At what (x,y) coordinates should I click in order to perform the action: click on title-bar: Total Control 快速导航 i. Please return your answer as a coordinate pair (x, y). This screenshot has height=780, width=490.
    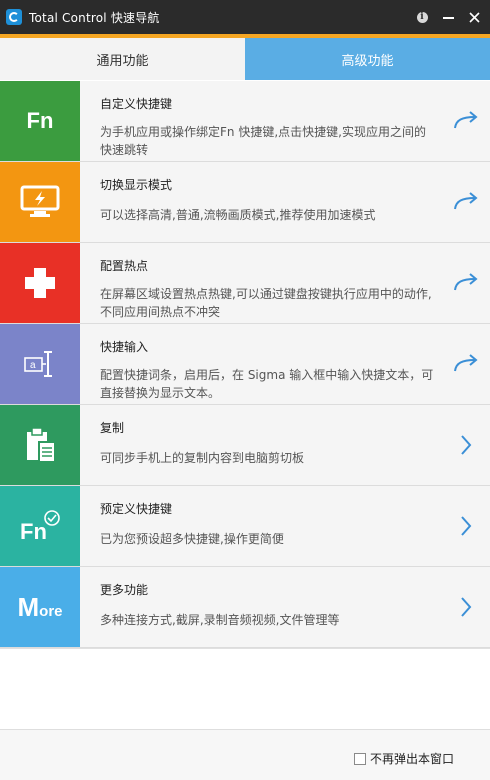
    Looking at the image, I should click on (245, 17).